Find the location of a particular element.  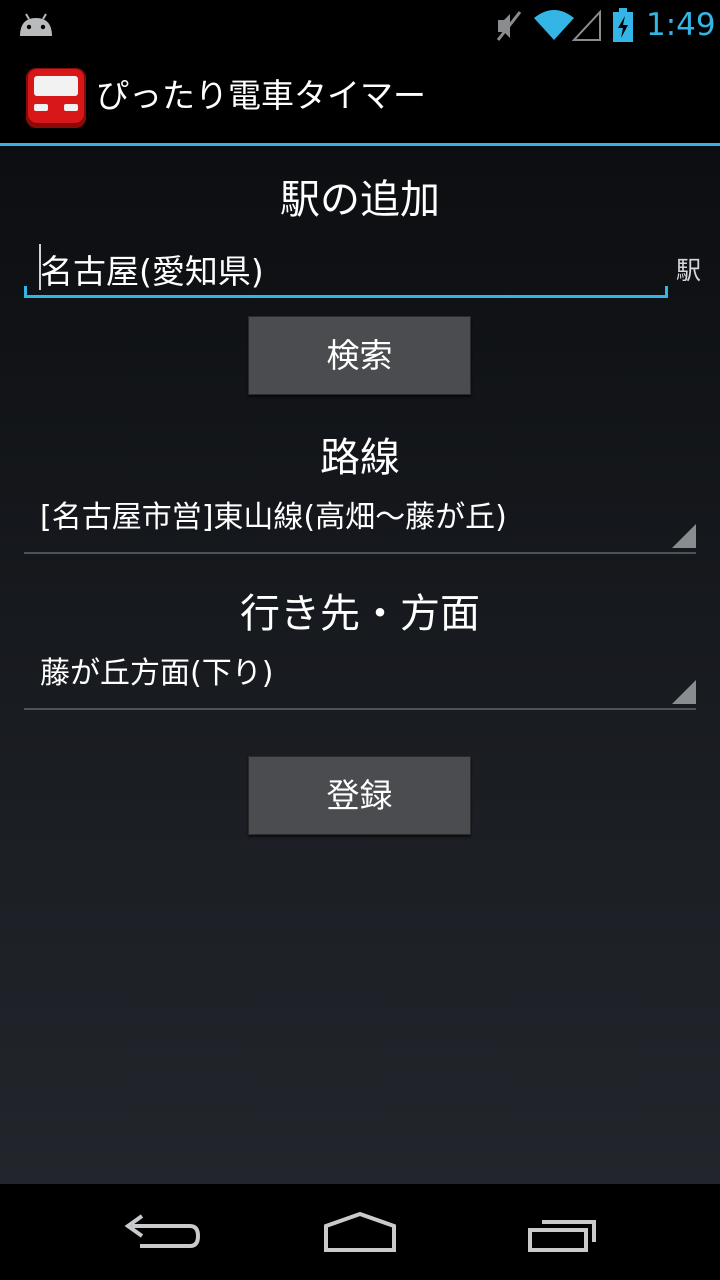

android-icon is located at coordinates (36, 27).